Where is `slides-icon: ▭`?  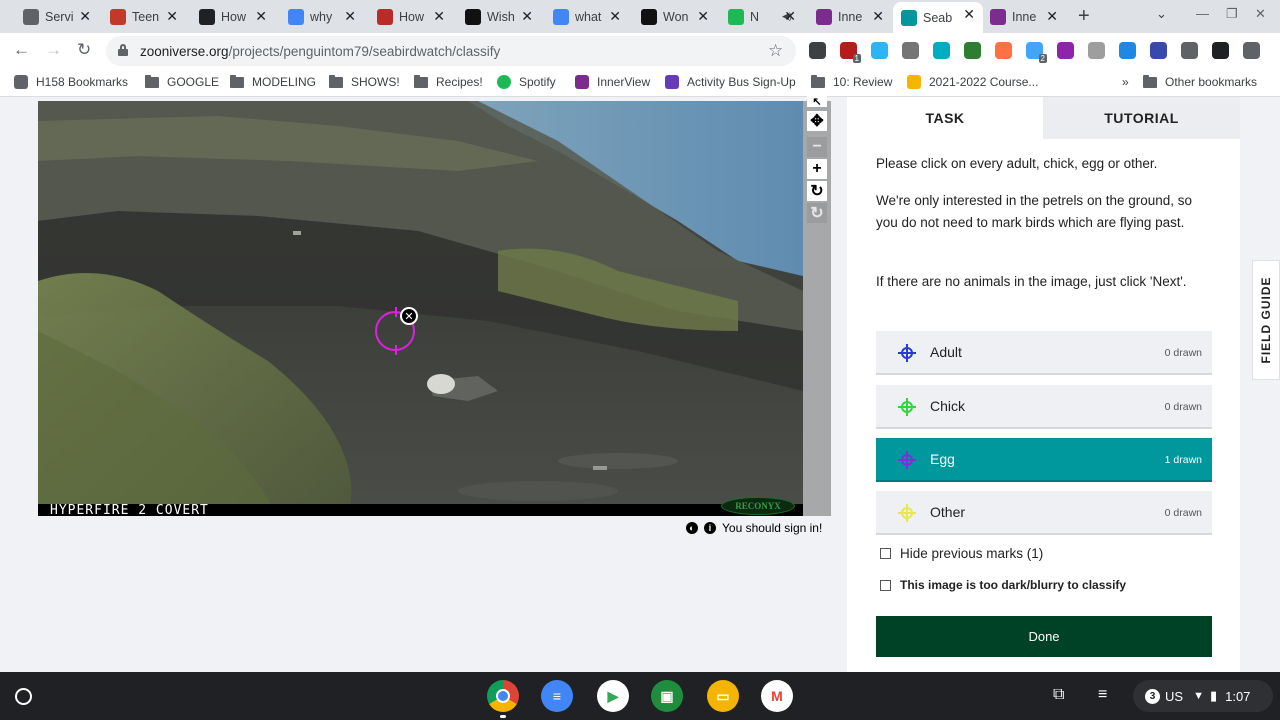 slides-icon: ▭ is located at coordinates (723, 696).